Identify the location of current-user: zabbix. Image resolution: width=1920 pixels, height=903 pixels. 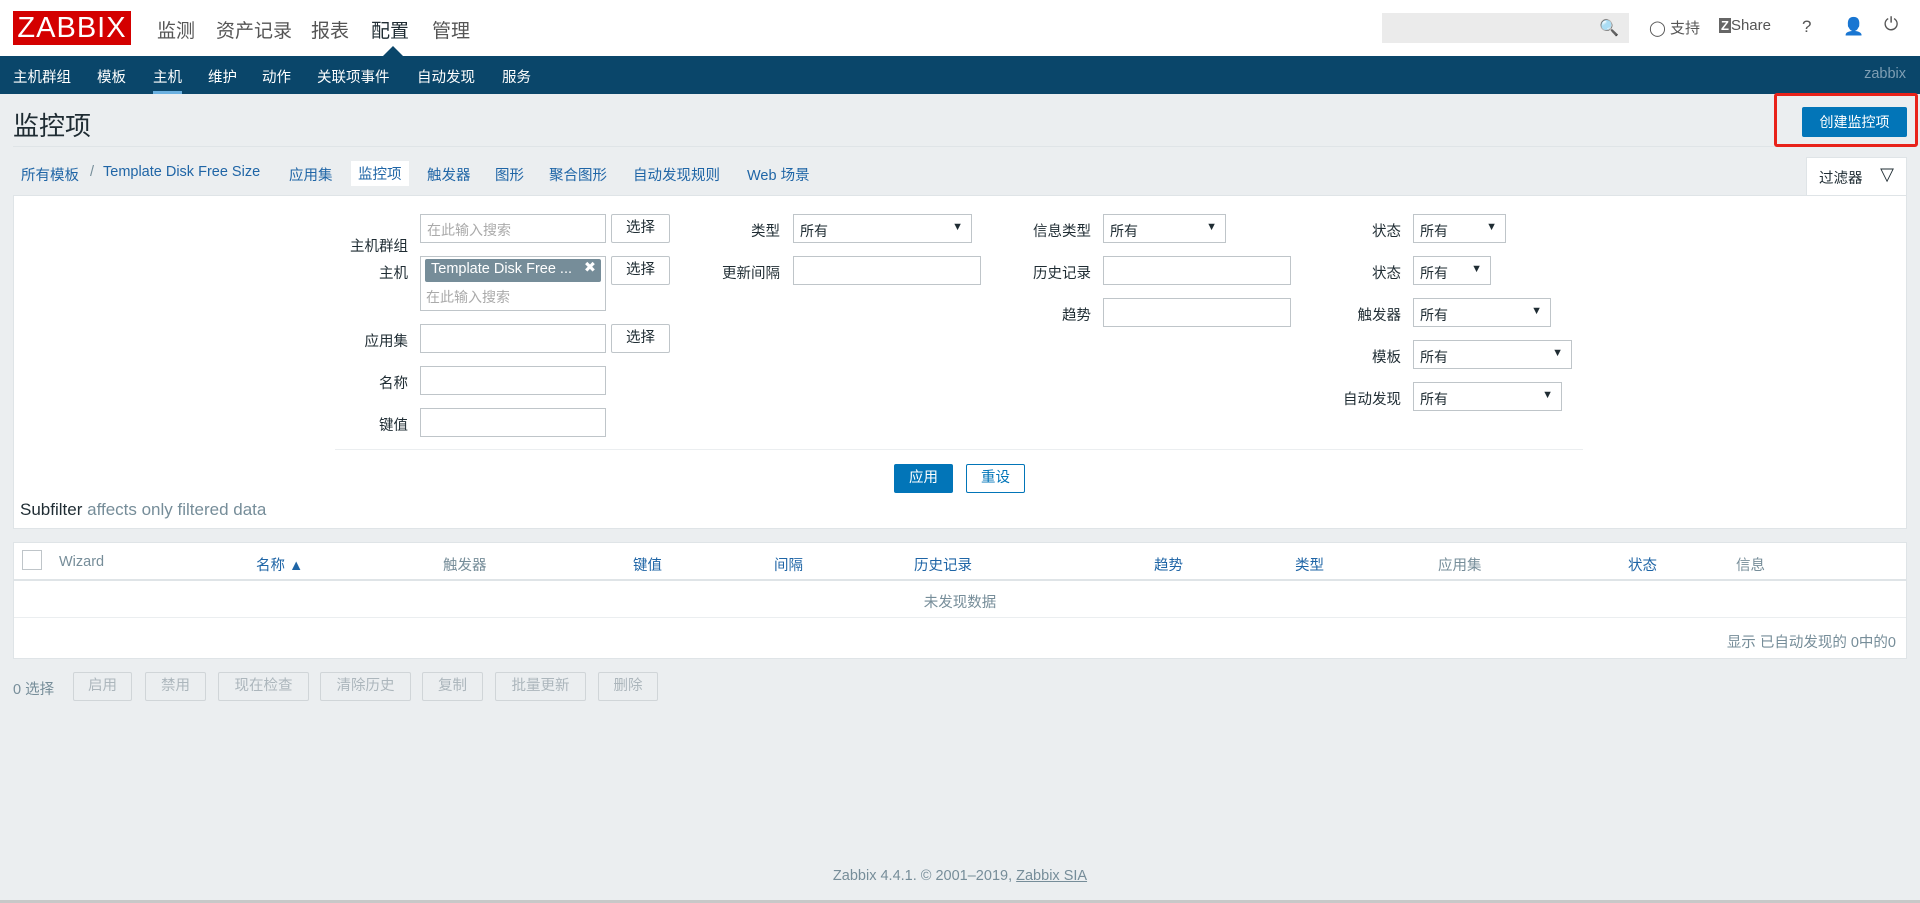
(1885, 74).